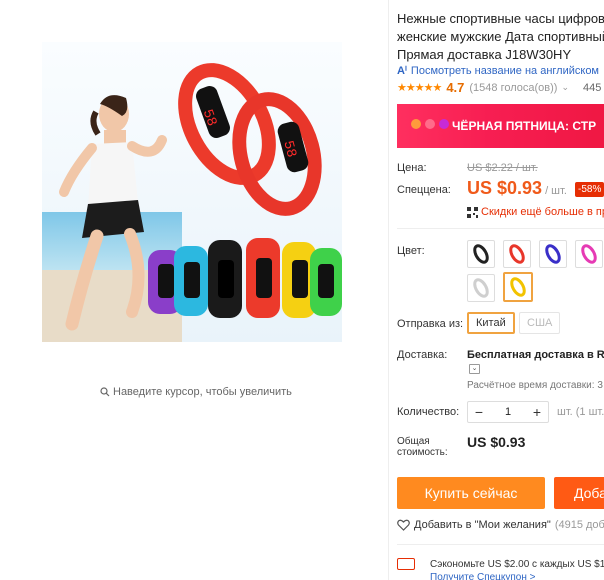 Image resolution: width=604 pixels, height=580 pixels. I want to click on rating-row: ★★★★★ 4.7 (1548 голоса(ов)) ⌄ 445, so click(499, 87).